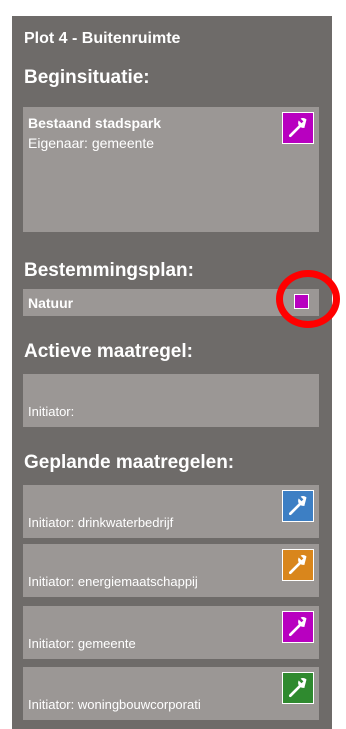 This screenshot has height=729, width=346. Describe the element at coordinates (91, 143) in the screenshot. I see `beginsituatie-owner: Eigenaar: gemeente` at that location.